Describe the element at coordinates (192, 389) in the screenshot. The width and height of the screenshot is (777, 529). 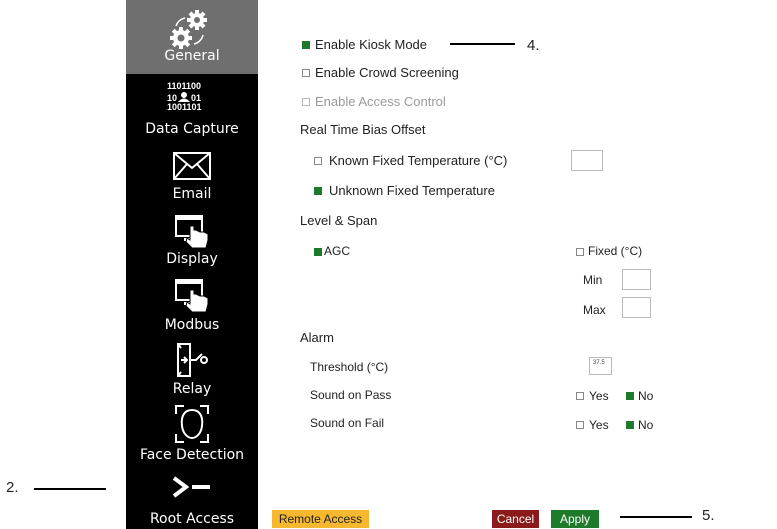
I see `sidebar-item-label: Relay` at that location.